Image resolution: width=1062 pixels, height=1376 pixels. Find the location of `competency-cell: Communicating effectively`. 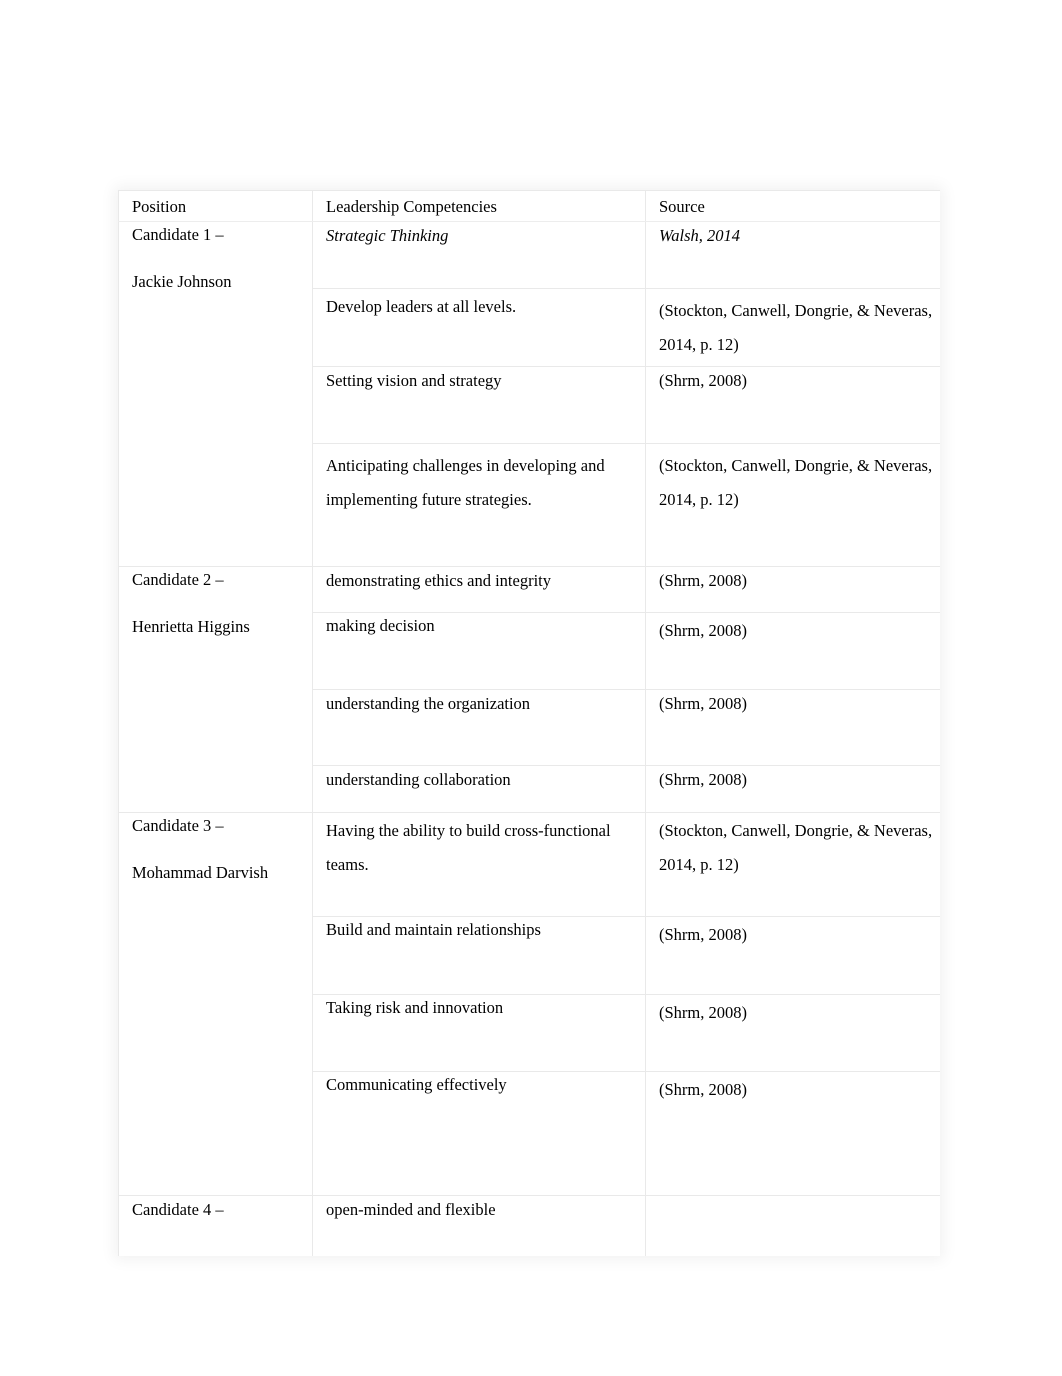

competency-cell: Communicating effectively is located at coordinates (479, 1133).